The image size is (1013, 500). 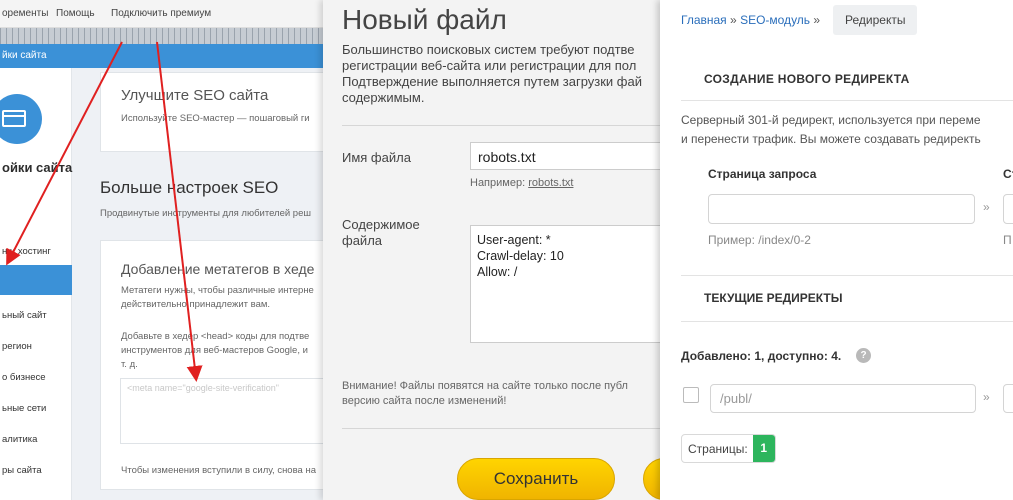 I want to click on target-page-label: Ст, so click(x=1008, y=174).